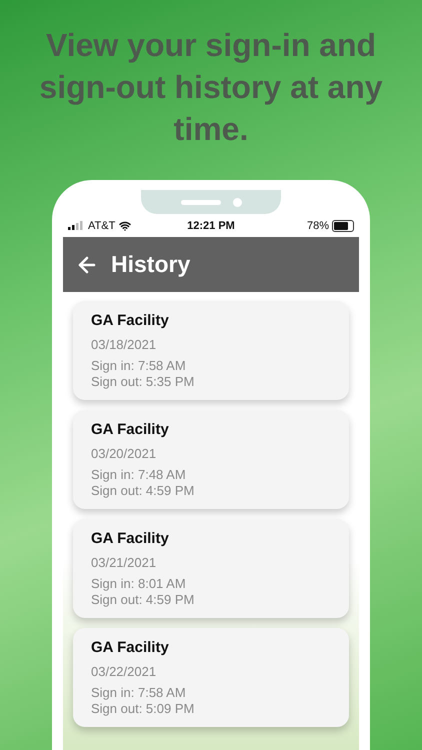 Image resolution: width=422 pixels, height=750 pixels. Describe the element at coordinates (139, 475) in the screenshot. I see `sign-in-time: Sign in: 7:48 AM` at that location.